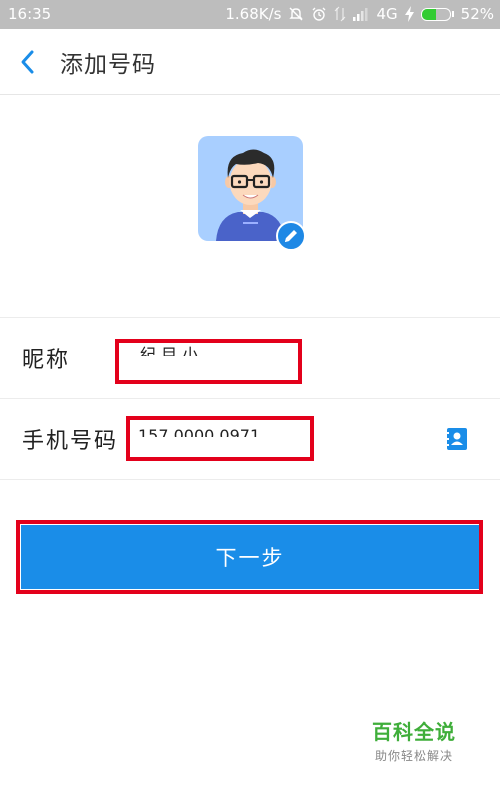  I want to click on edit-avatar-button, so click(291, 236).